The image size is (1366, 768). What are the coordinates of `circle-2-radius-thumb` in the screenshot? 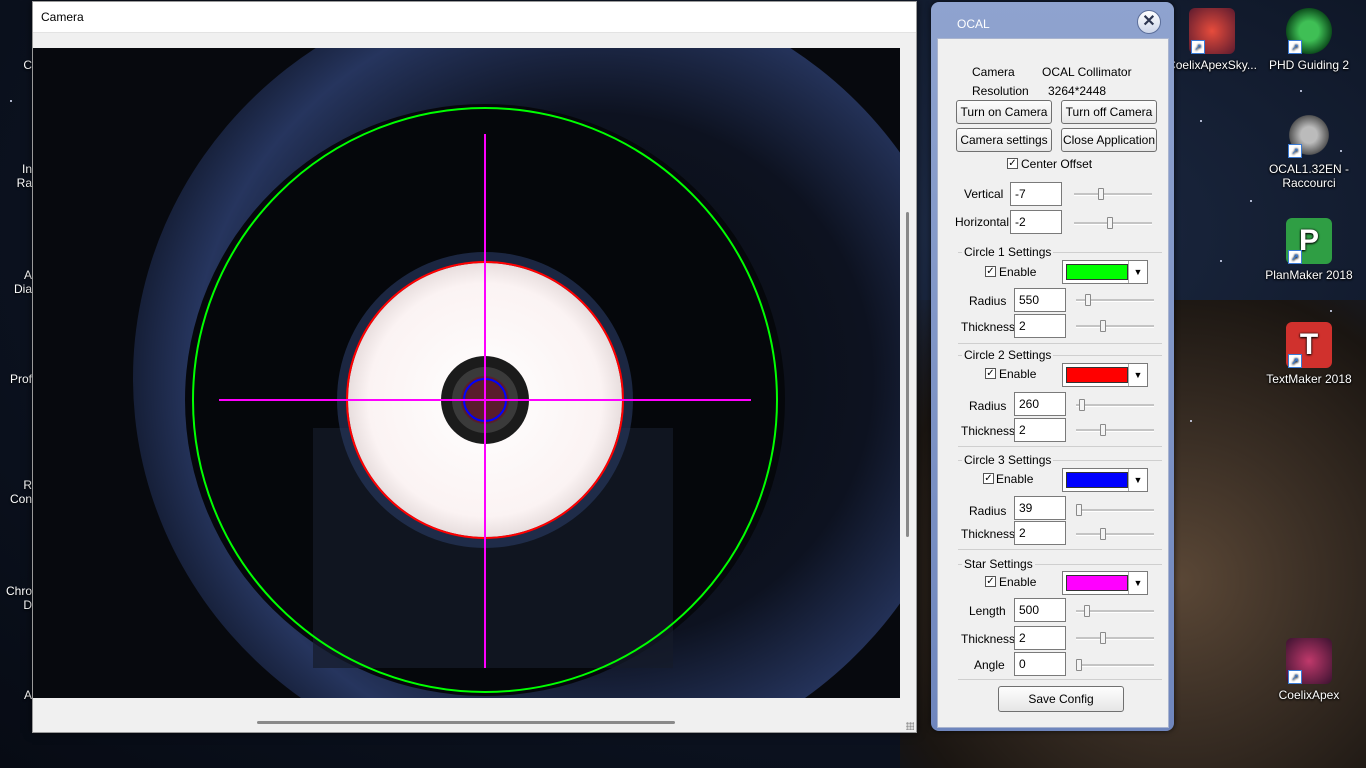 It's located at (1082, 405).